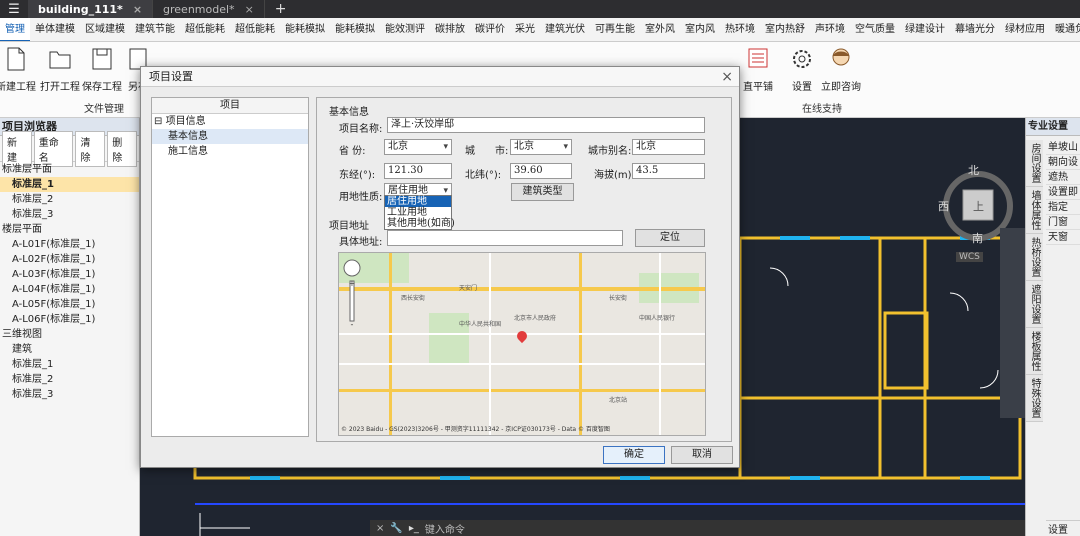  I want to click on tree-item: A-L05F(标准层_1), so click(69, 304).